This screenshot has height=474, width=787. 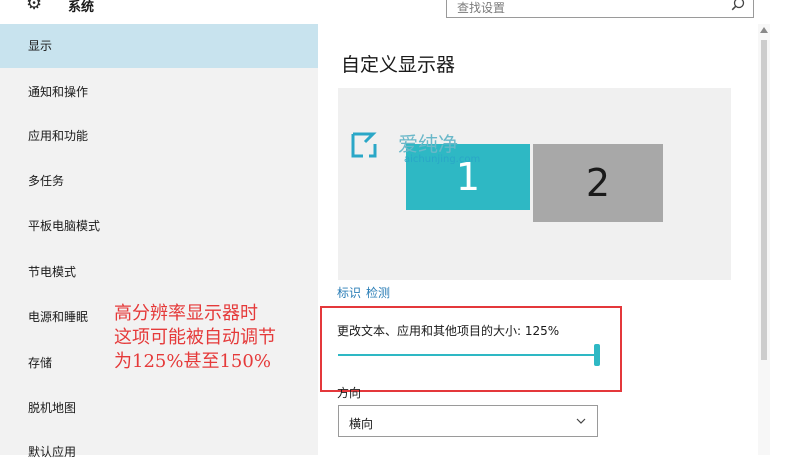 What do you see at coordinates (764, 30) in the screenshot?
I see `scroll-up-arrow-icon` at bounding box center [764, 30].